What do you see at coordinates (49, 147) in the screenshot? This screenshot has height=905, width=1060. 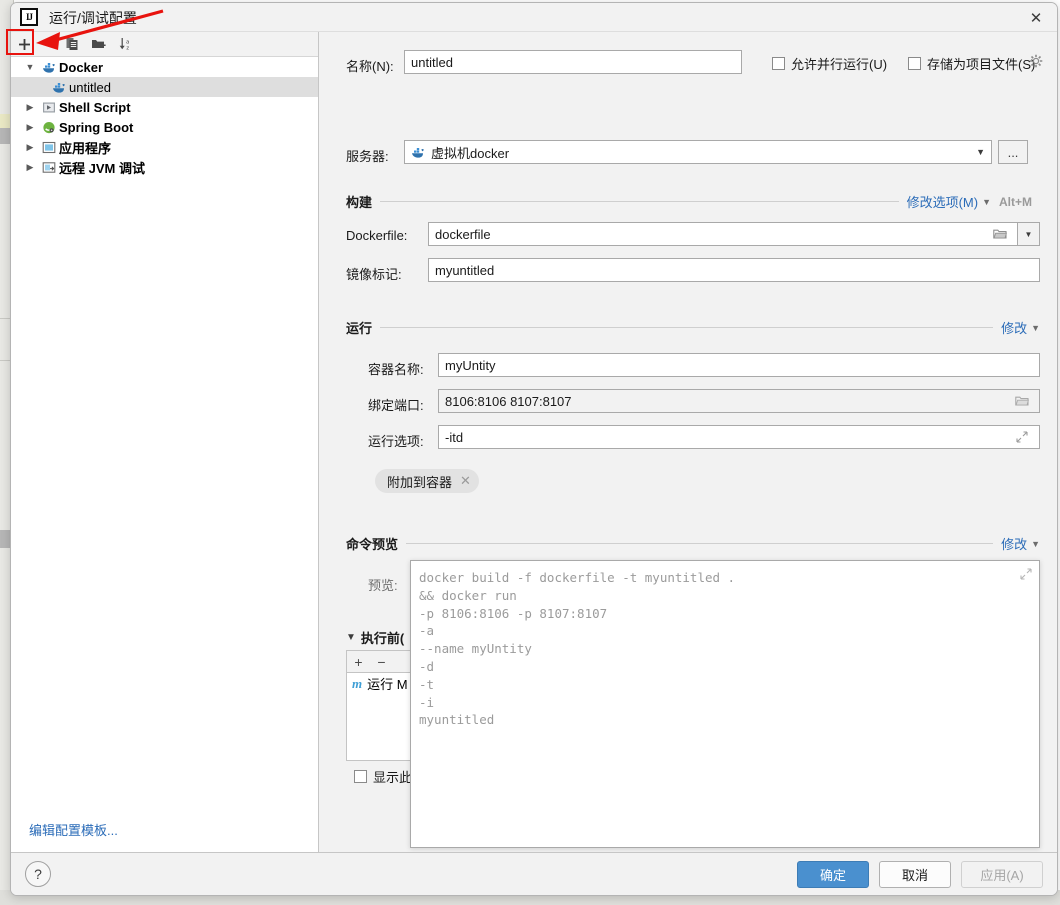 I see `application-icon` at bounding box center [49, 147].